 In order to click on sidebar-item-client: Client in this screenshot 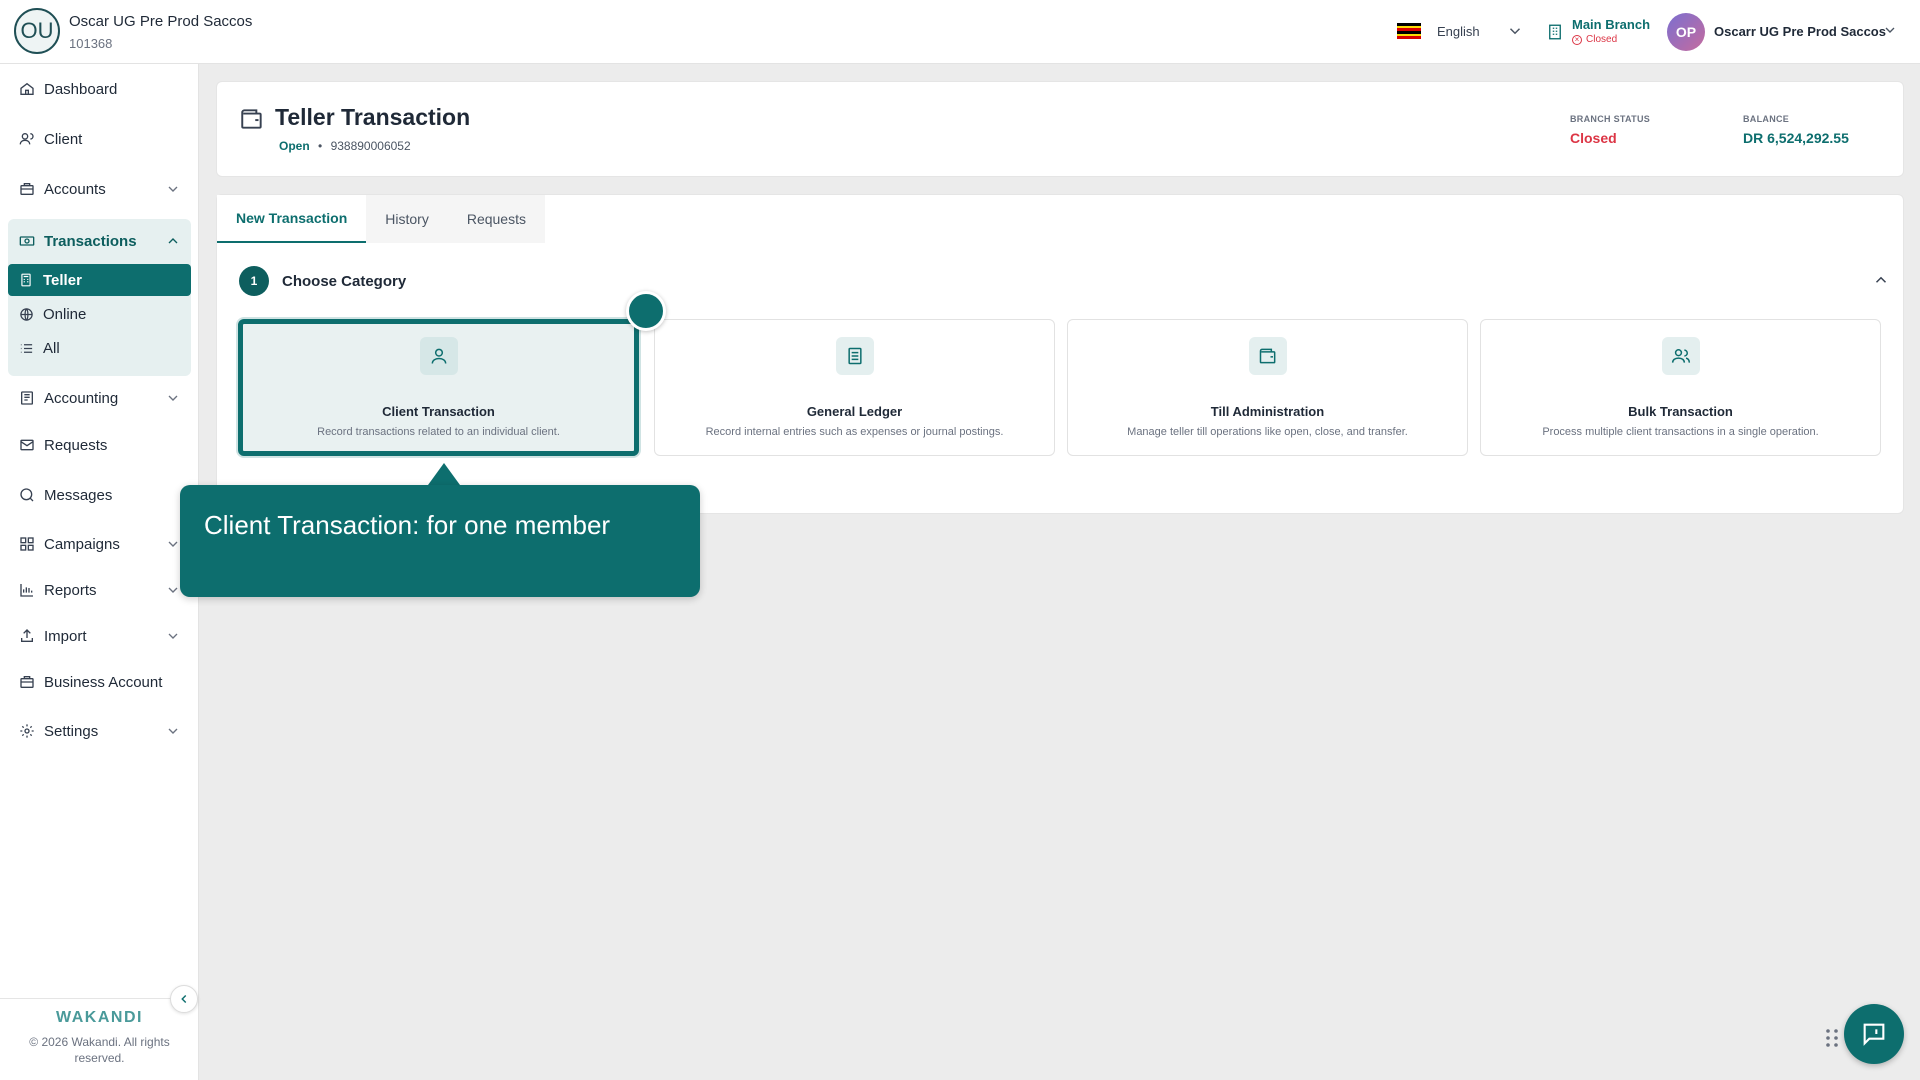, I will do `click(99, 139)`.